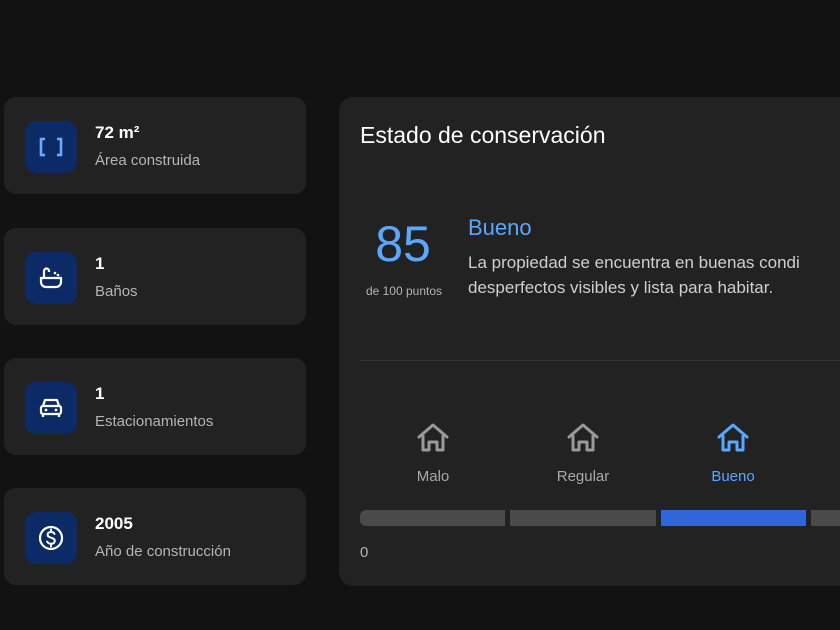  What do you see at coordinates (433, 453) in the screenshot?
I see `level-malo: Malo` at bounding box center [433, 453].